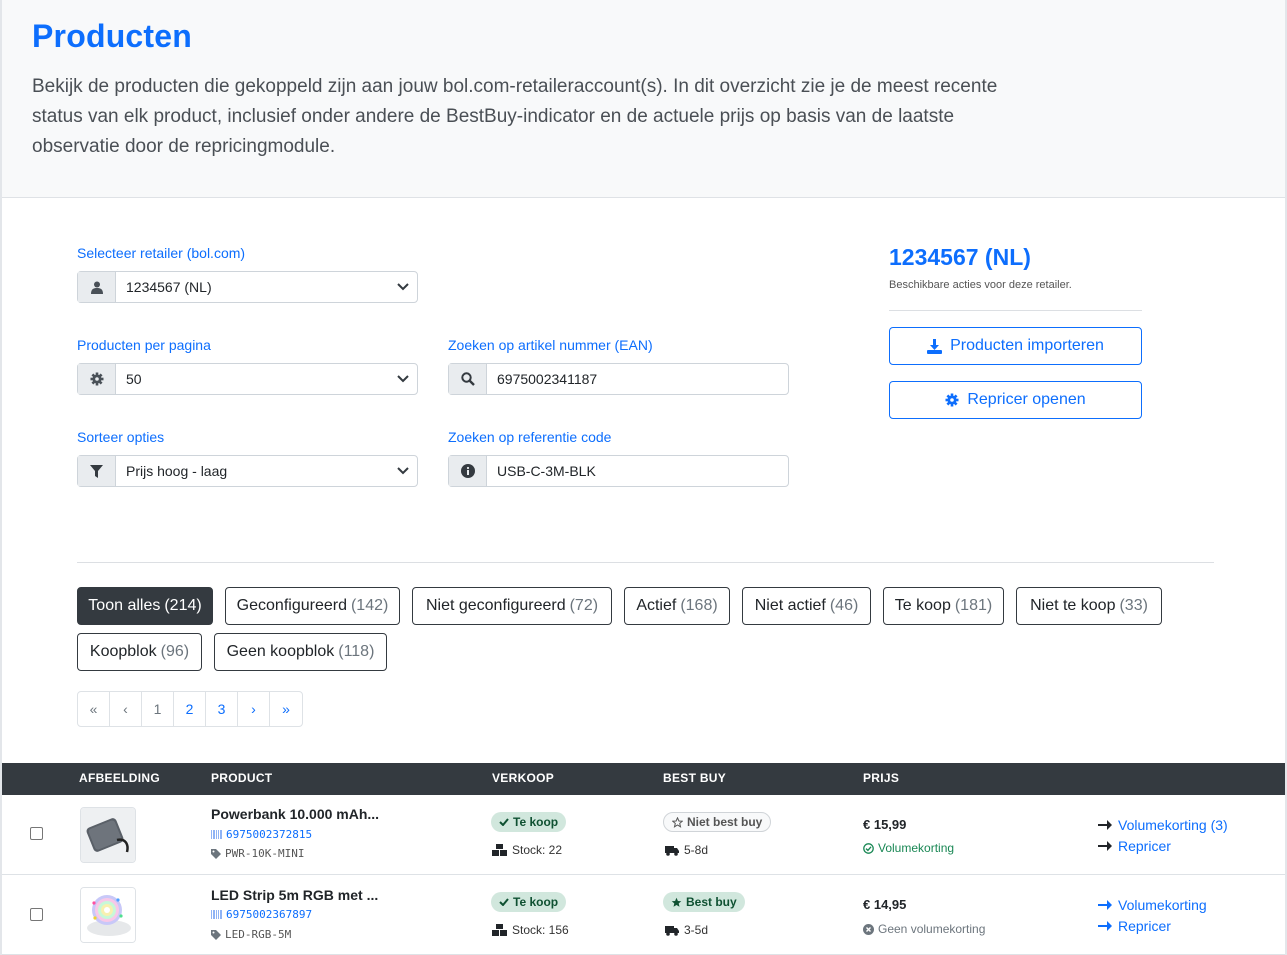 This screenshot has width=1287, height=955. Describe the element at coordinates (97, 287) in the screenshot. I see `user-icon` at that location.